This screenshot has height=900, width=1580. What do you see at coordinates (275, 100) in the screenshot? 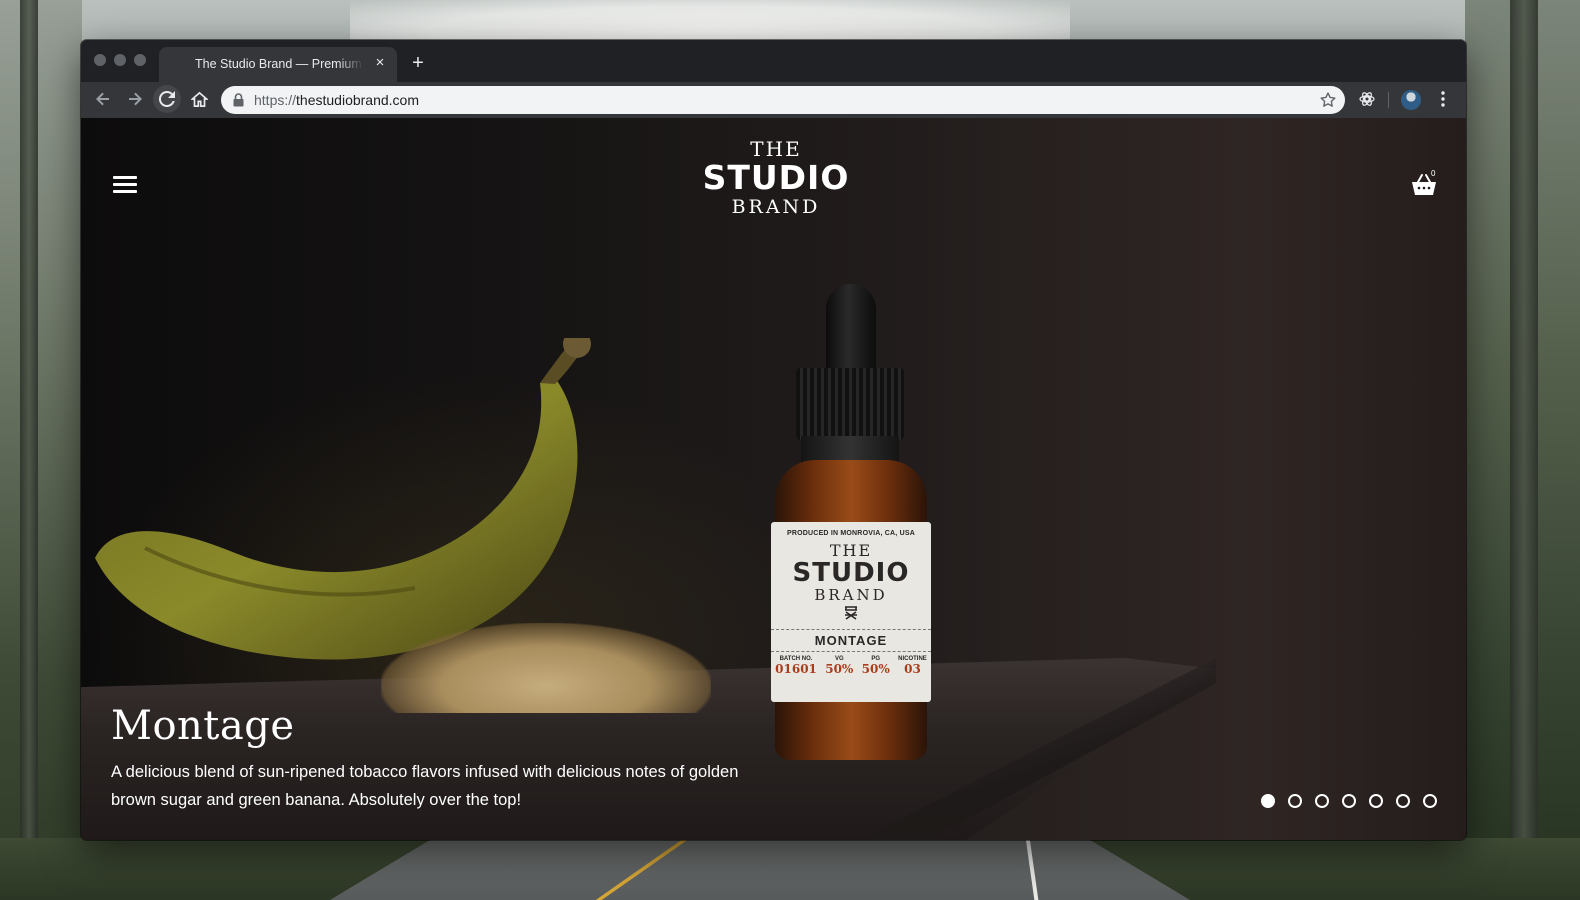
I see `url-scheme: https://` at bounding box center [275, 100].